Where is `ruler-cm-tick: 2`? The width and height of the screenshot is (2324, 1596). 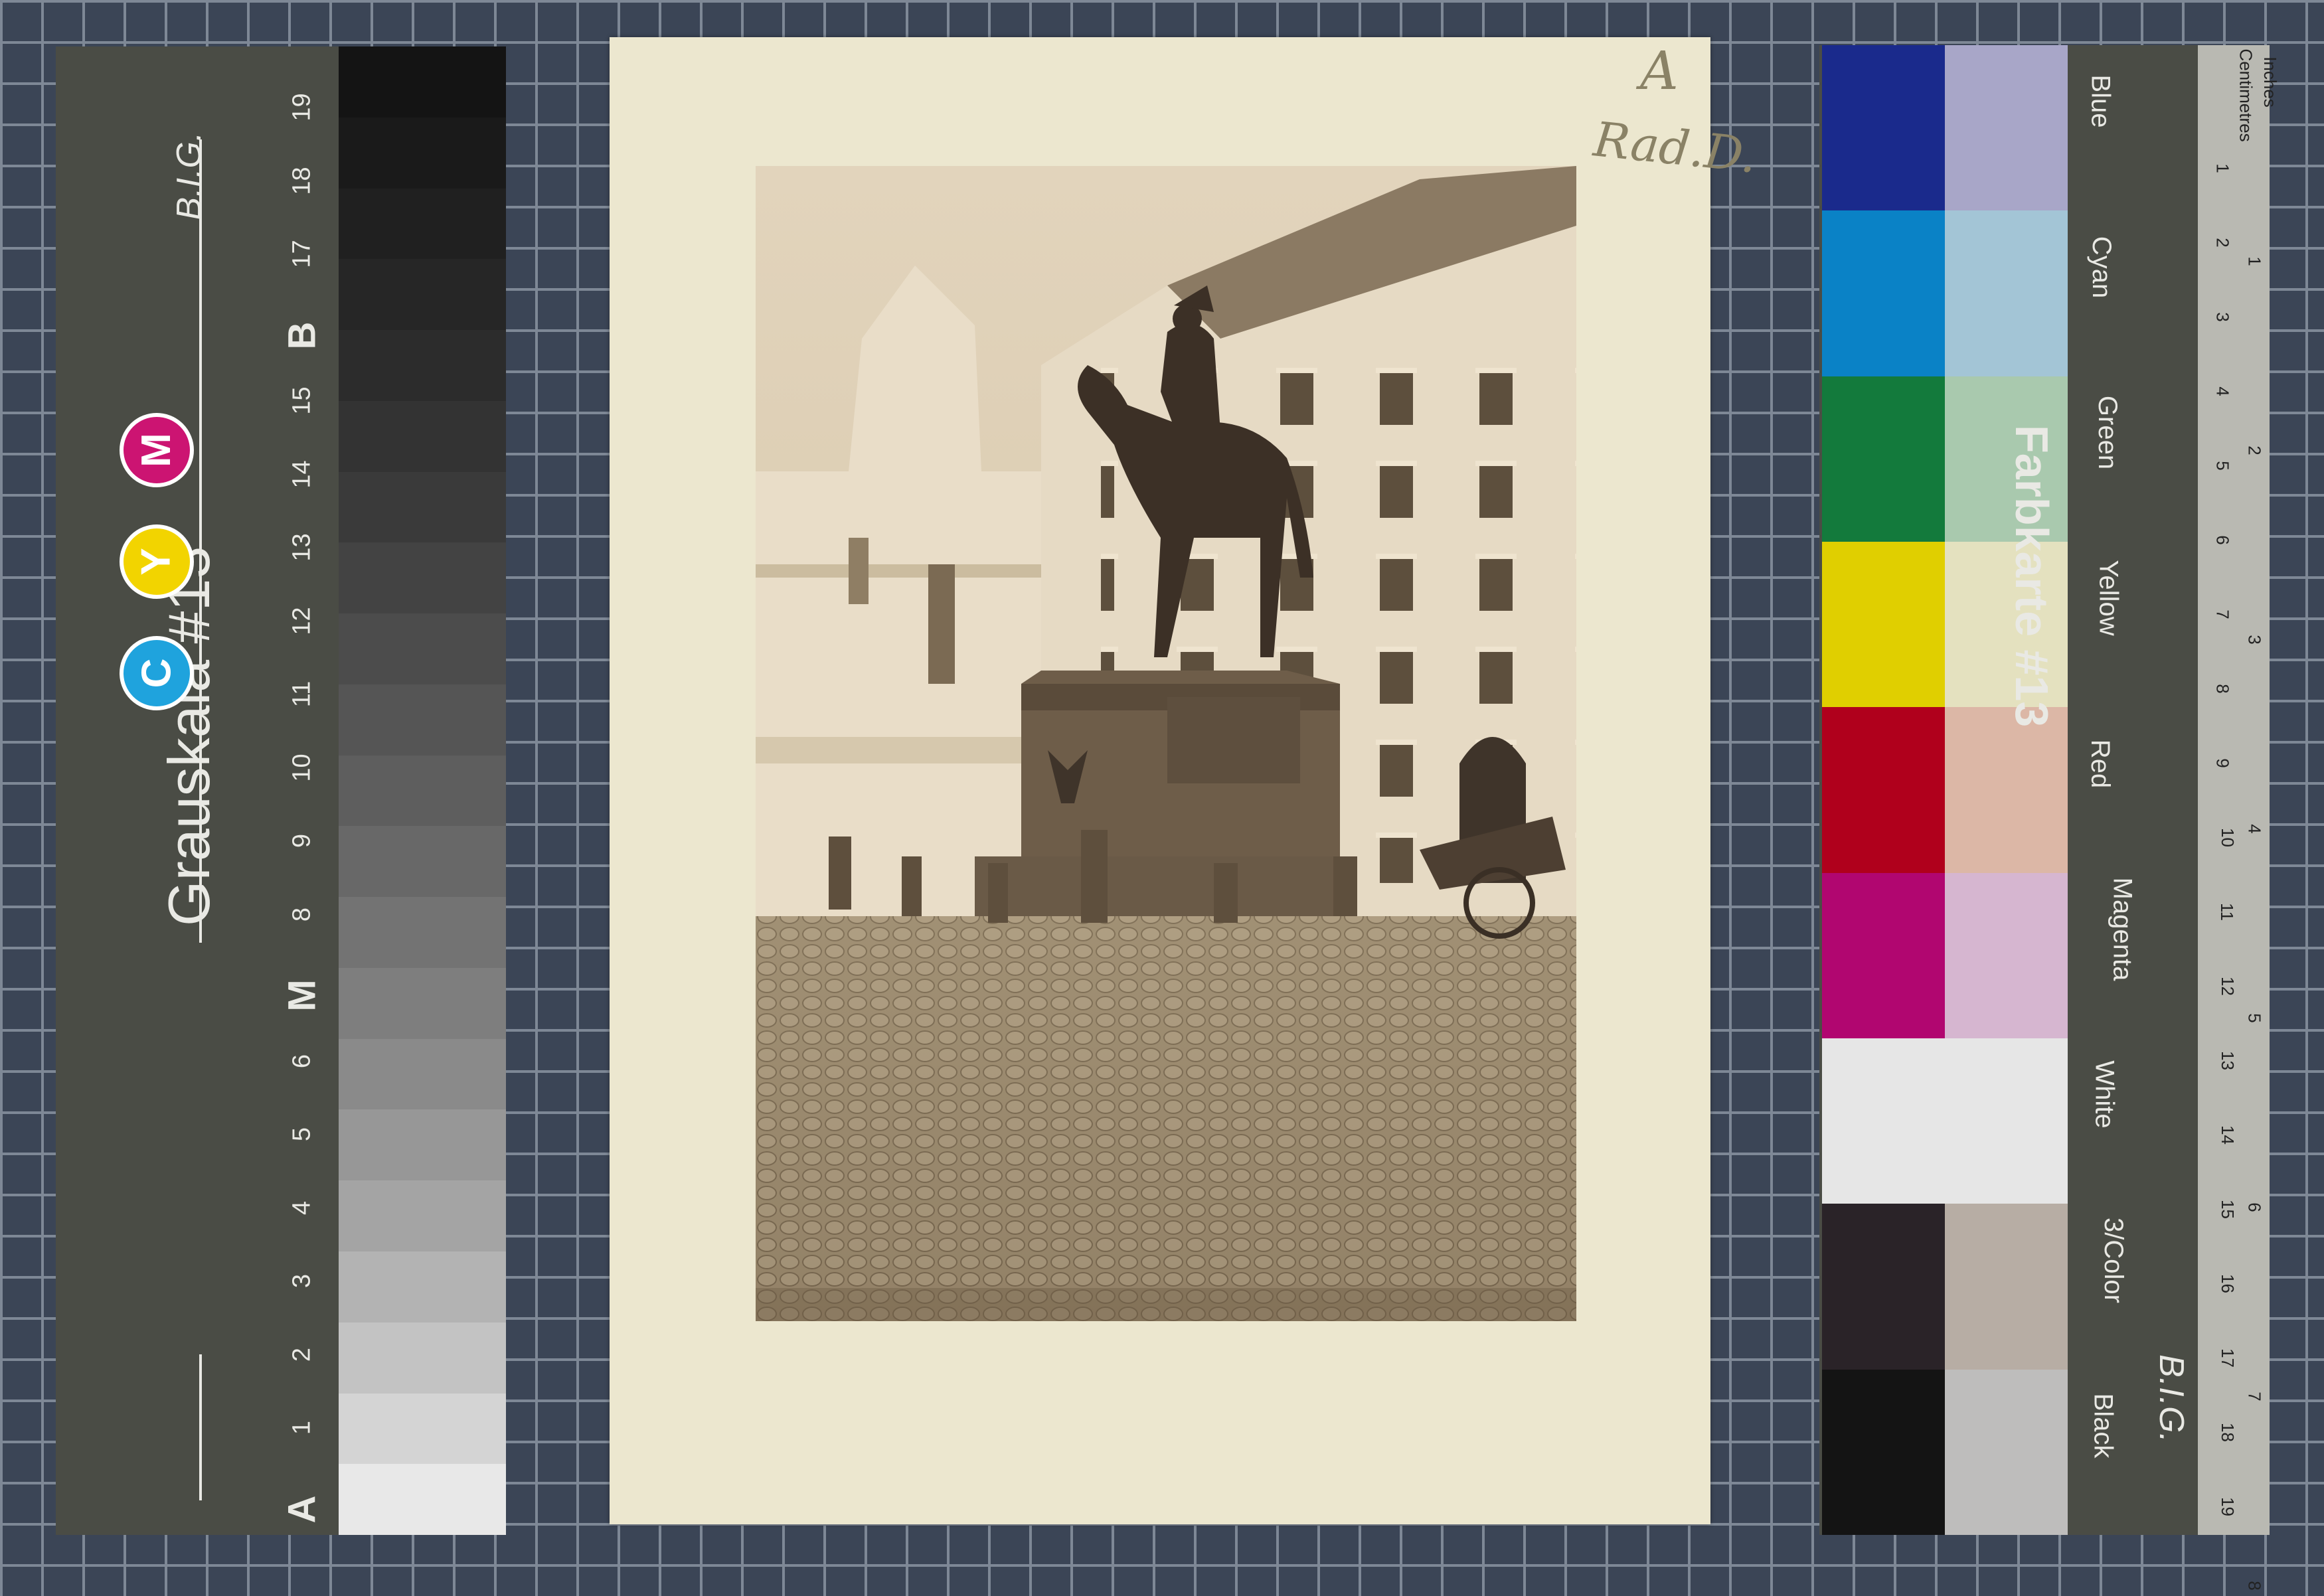
ruler-cm-tick: 2 is located at coordinates (2223, 243).